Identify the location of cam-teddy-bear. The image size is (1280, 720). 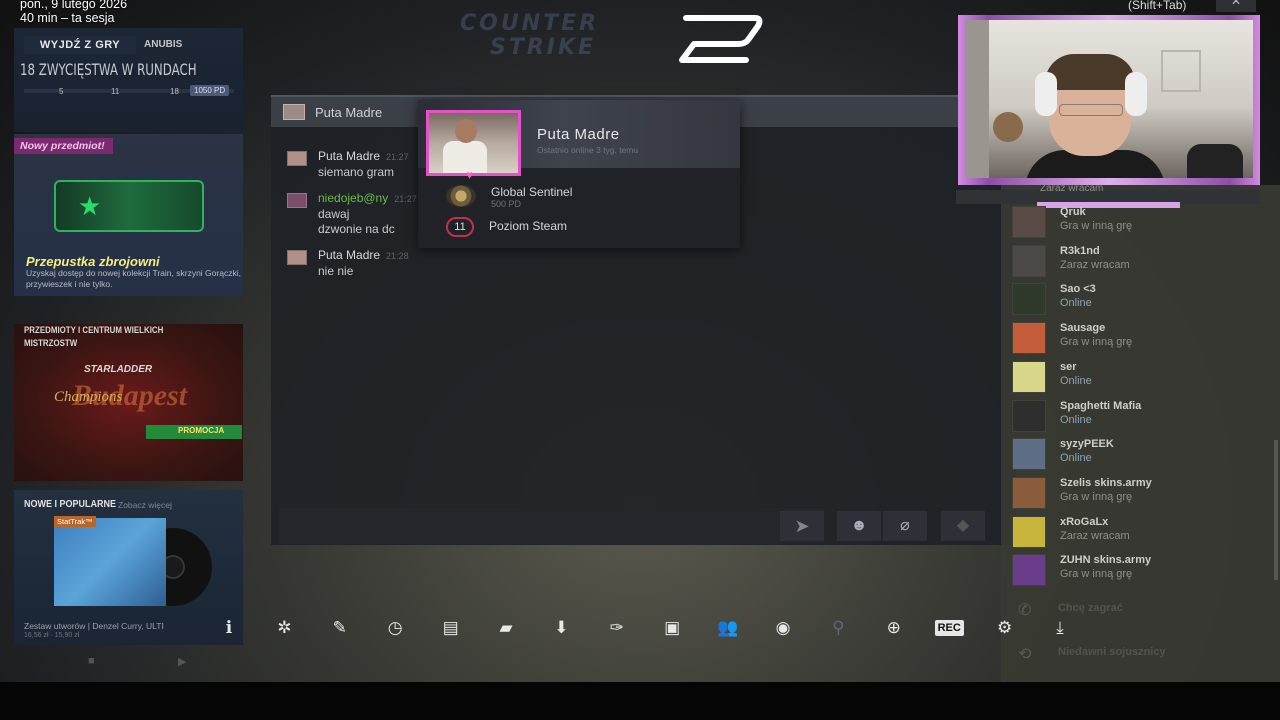
(1008, 127).